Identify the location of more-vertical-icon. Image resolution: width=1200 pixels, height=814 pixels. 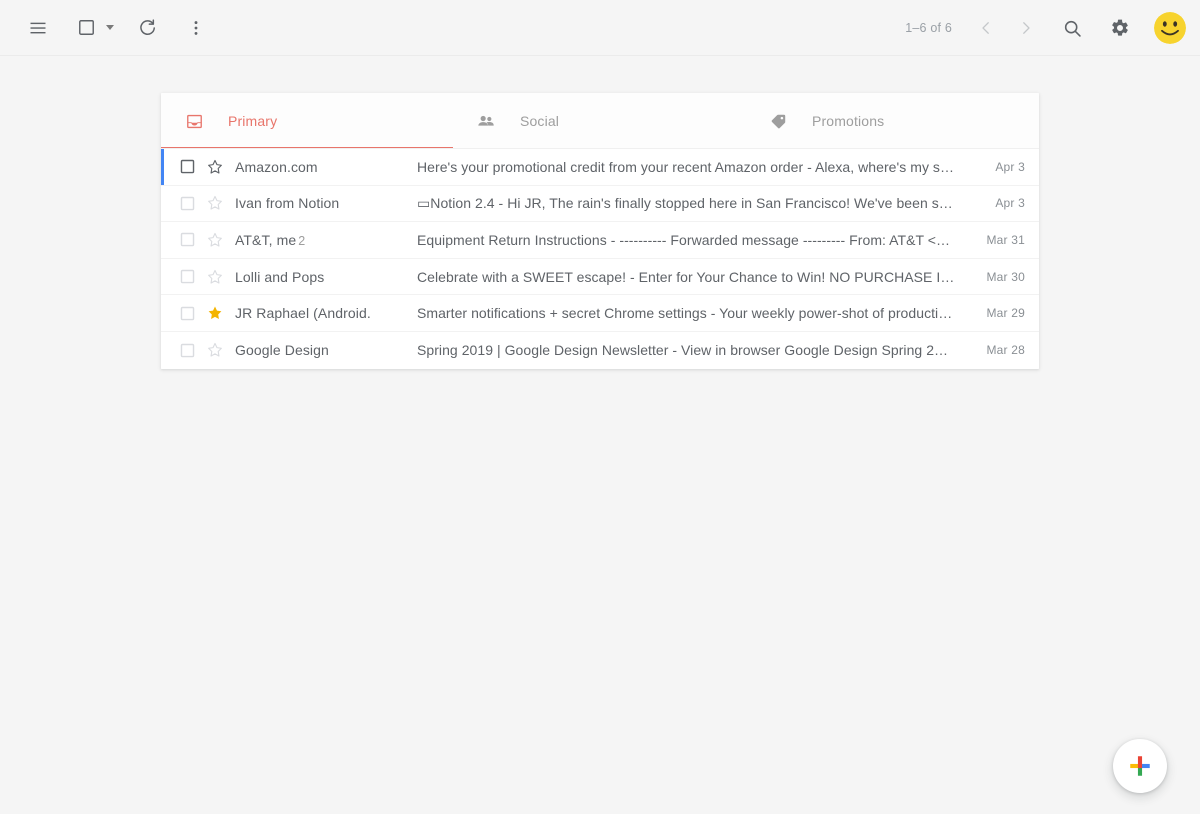
(196, 28).